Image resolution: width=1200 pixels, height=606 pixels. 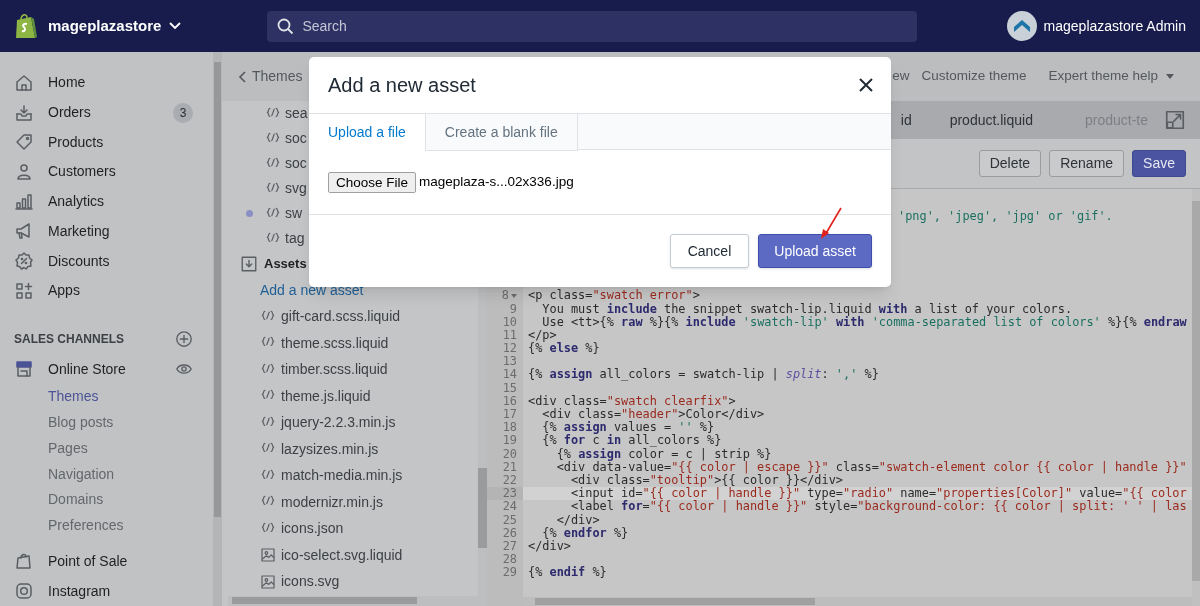 What do you see at coordinates (509, 560) in the screenshot?
I see `line-number: 28` at bounding box center [509, 560].